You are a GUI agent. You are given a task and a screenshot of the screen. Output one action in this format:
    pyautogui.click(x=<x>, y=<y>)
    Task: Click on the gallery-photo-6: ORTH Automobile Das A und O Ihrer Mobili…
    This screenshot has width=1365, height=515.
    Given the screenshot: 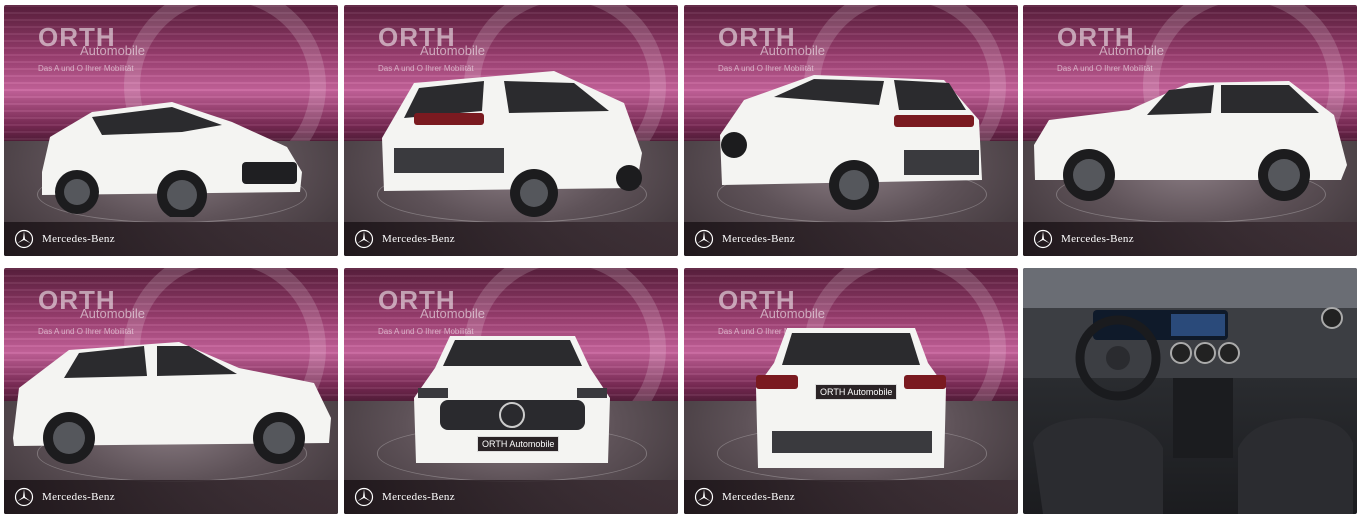 What is the action you would take?
    pyautogui.click(x=511, y=391)
    